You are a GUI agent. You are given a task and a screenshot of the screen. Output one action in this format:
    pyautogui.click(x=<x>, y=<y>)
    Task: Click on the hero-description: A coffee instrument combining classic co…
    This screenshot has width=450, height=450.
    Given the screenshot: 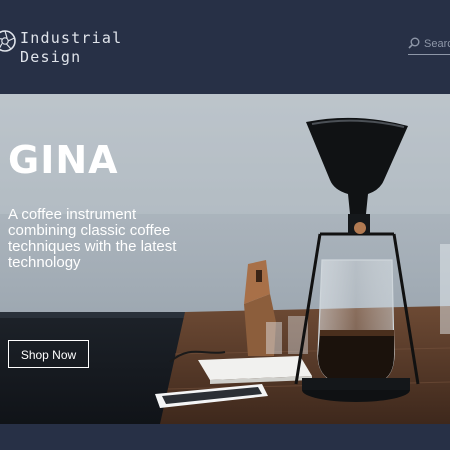 What is the action you would take?
    pyautogui.click(x=92, y=238)
    